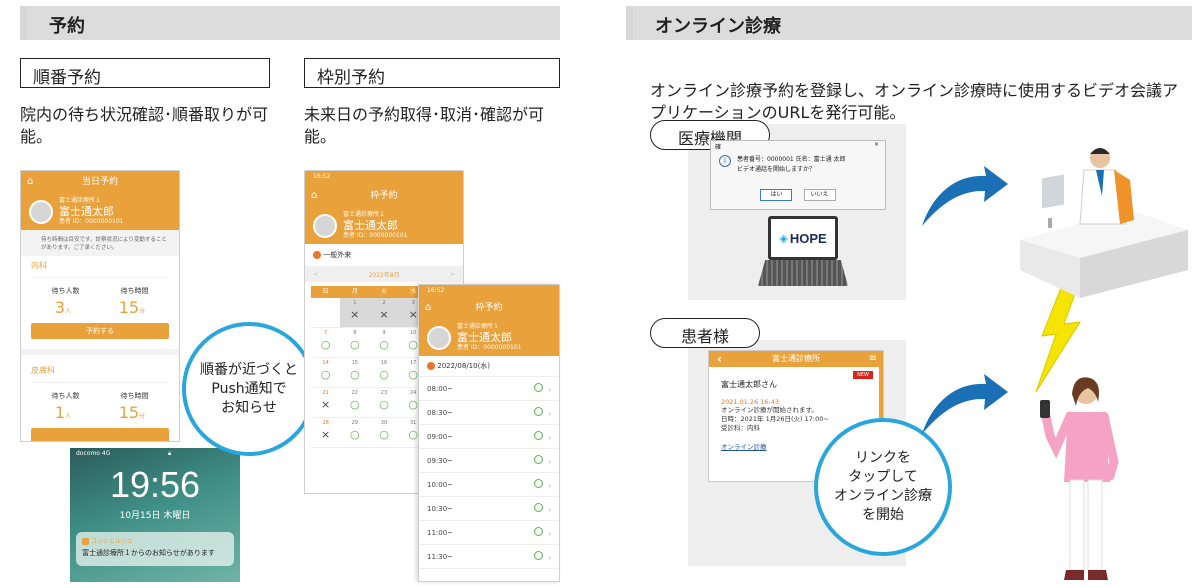  What do you see at coordinates (489, 389) in the screenshot?
I see `time-slot-row: 08:00~ ›` at bounding box center [489, 389].